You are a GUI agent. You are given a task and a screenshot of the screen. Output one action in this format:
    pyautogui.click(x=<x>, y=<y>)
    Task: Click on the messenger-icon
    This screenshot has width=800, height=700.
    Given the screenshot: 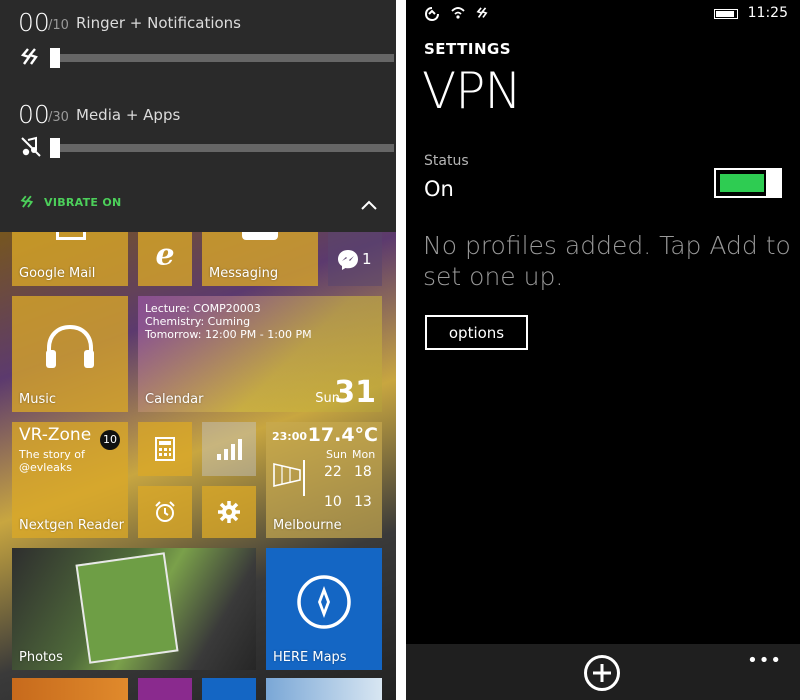 What is the action you would take?
    pyautogui.click(x=348, y=260)
    